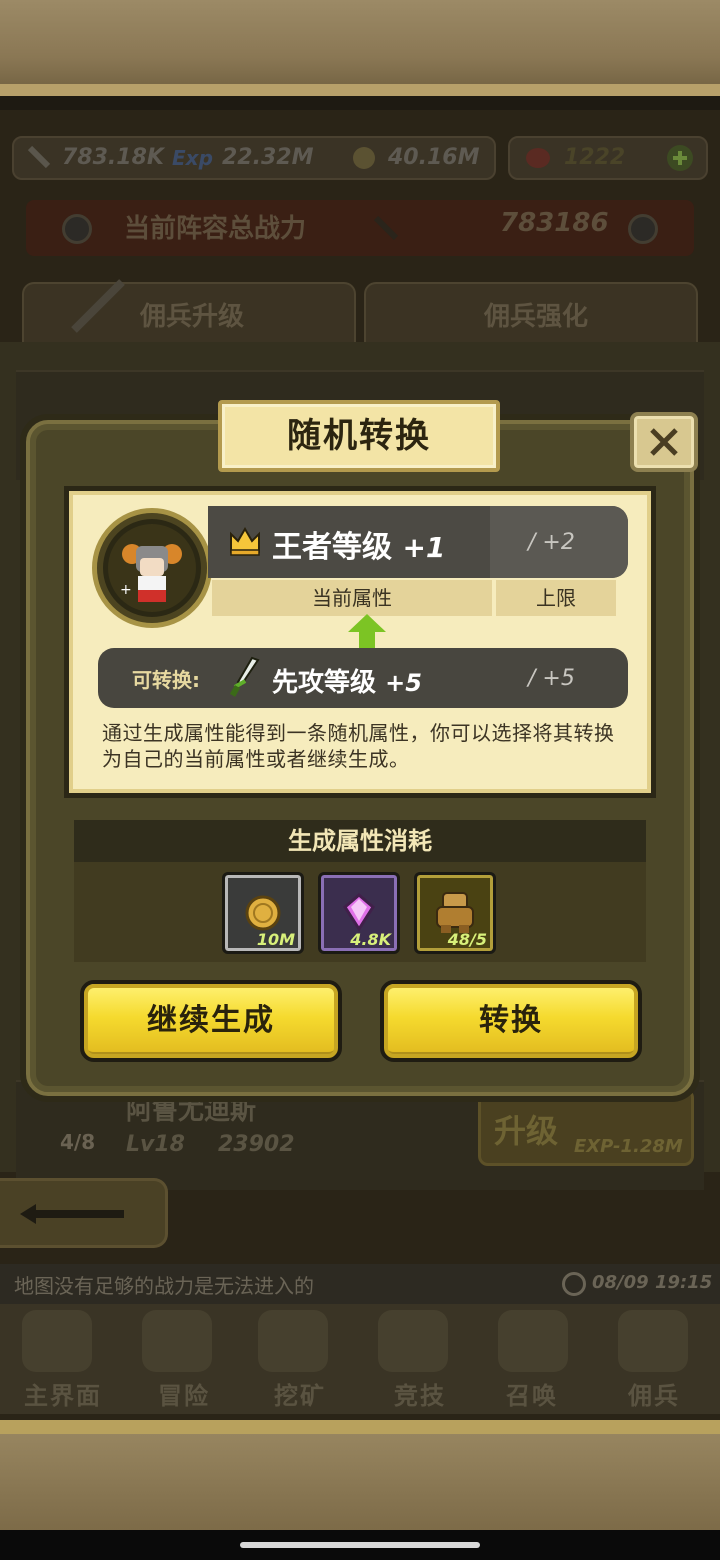  I want to click on shrine-maiden-avatar-icon: +, so click(152, 568).